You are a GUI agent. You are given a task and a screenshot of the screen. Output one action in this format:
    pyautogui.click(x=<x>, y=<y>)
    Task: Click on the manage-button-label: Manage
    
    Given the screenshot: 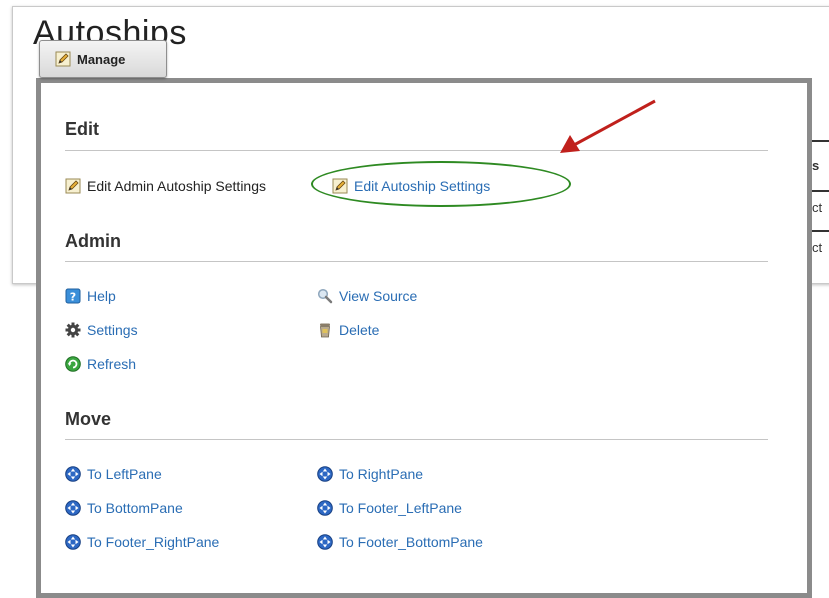 What is the action you would take?
    pyautogui.click(x=101, y=59)
    